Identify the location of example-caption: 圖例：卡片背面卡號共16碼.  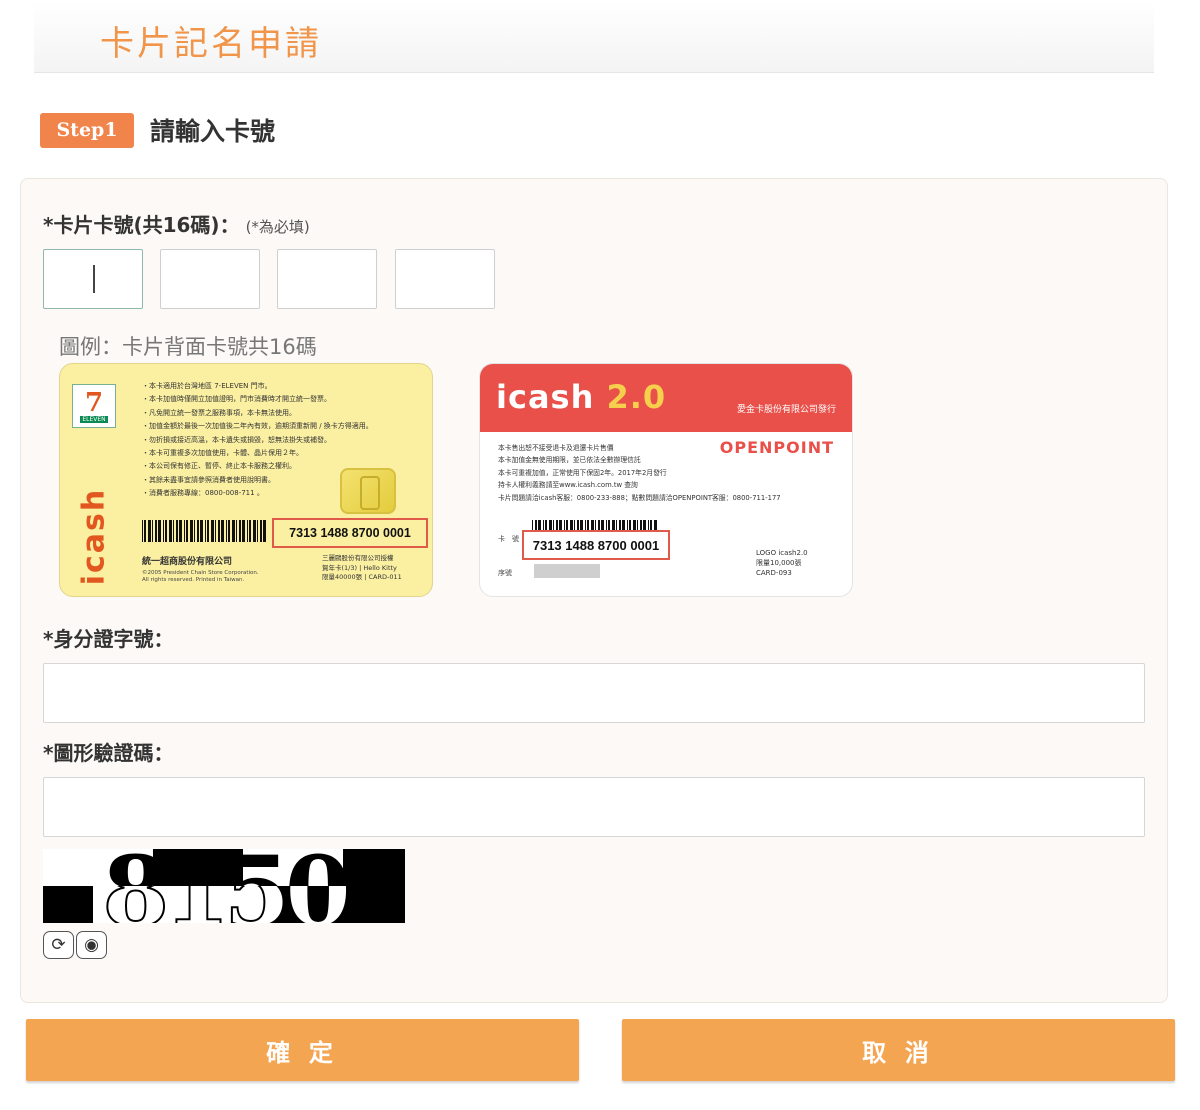
(188, 347).